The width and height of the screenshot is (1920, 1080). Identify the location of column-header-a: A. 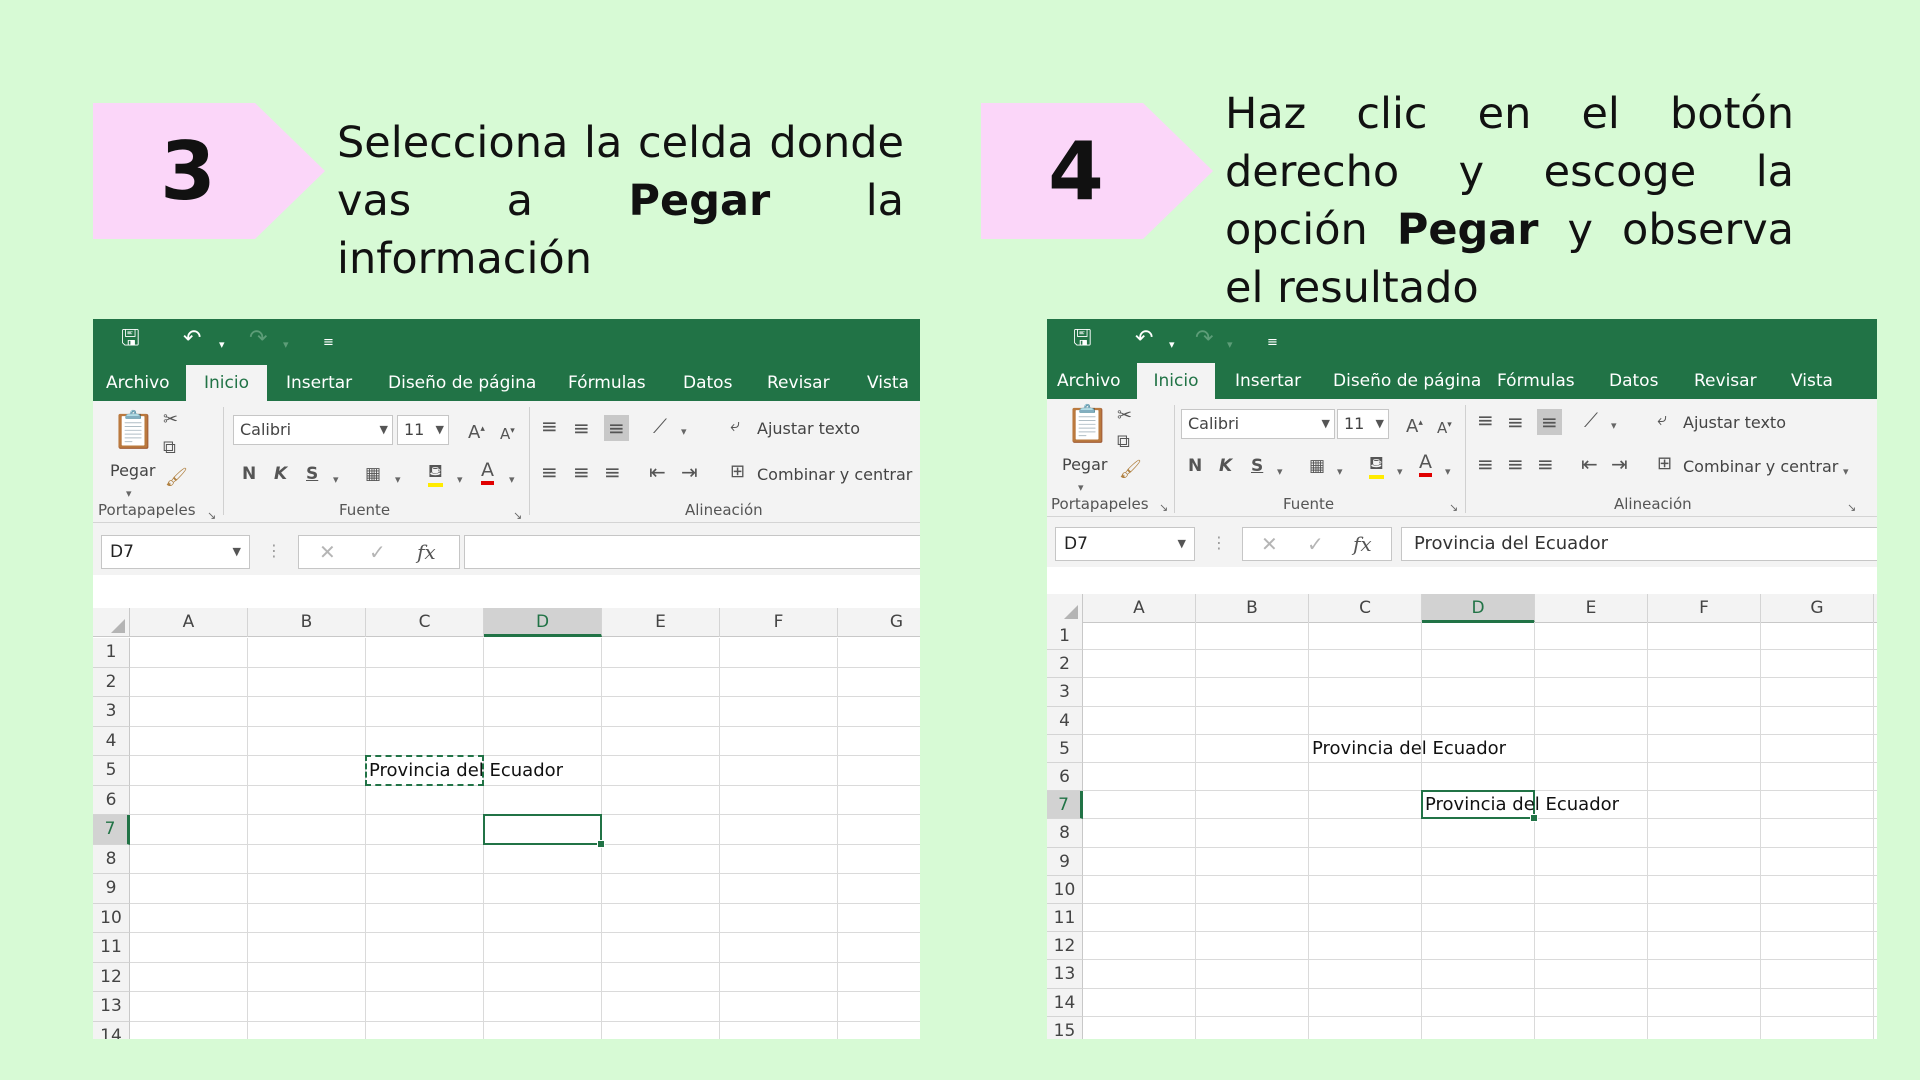
(1139, 608).